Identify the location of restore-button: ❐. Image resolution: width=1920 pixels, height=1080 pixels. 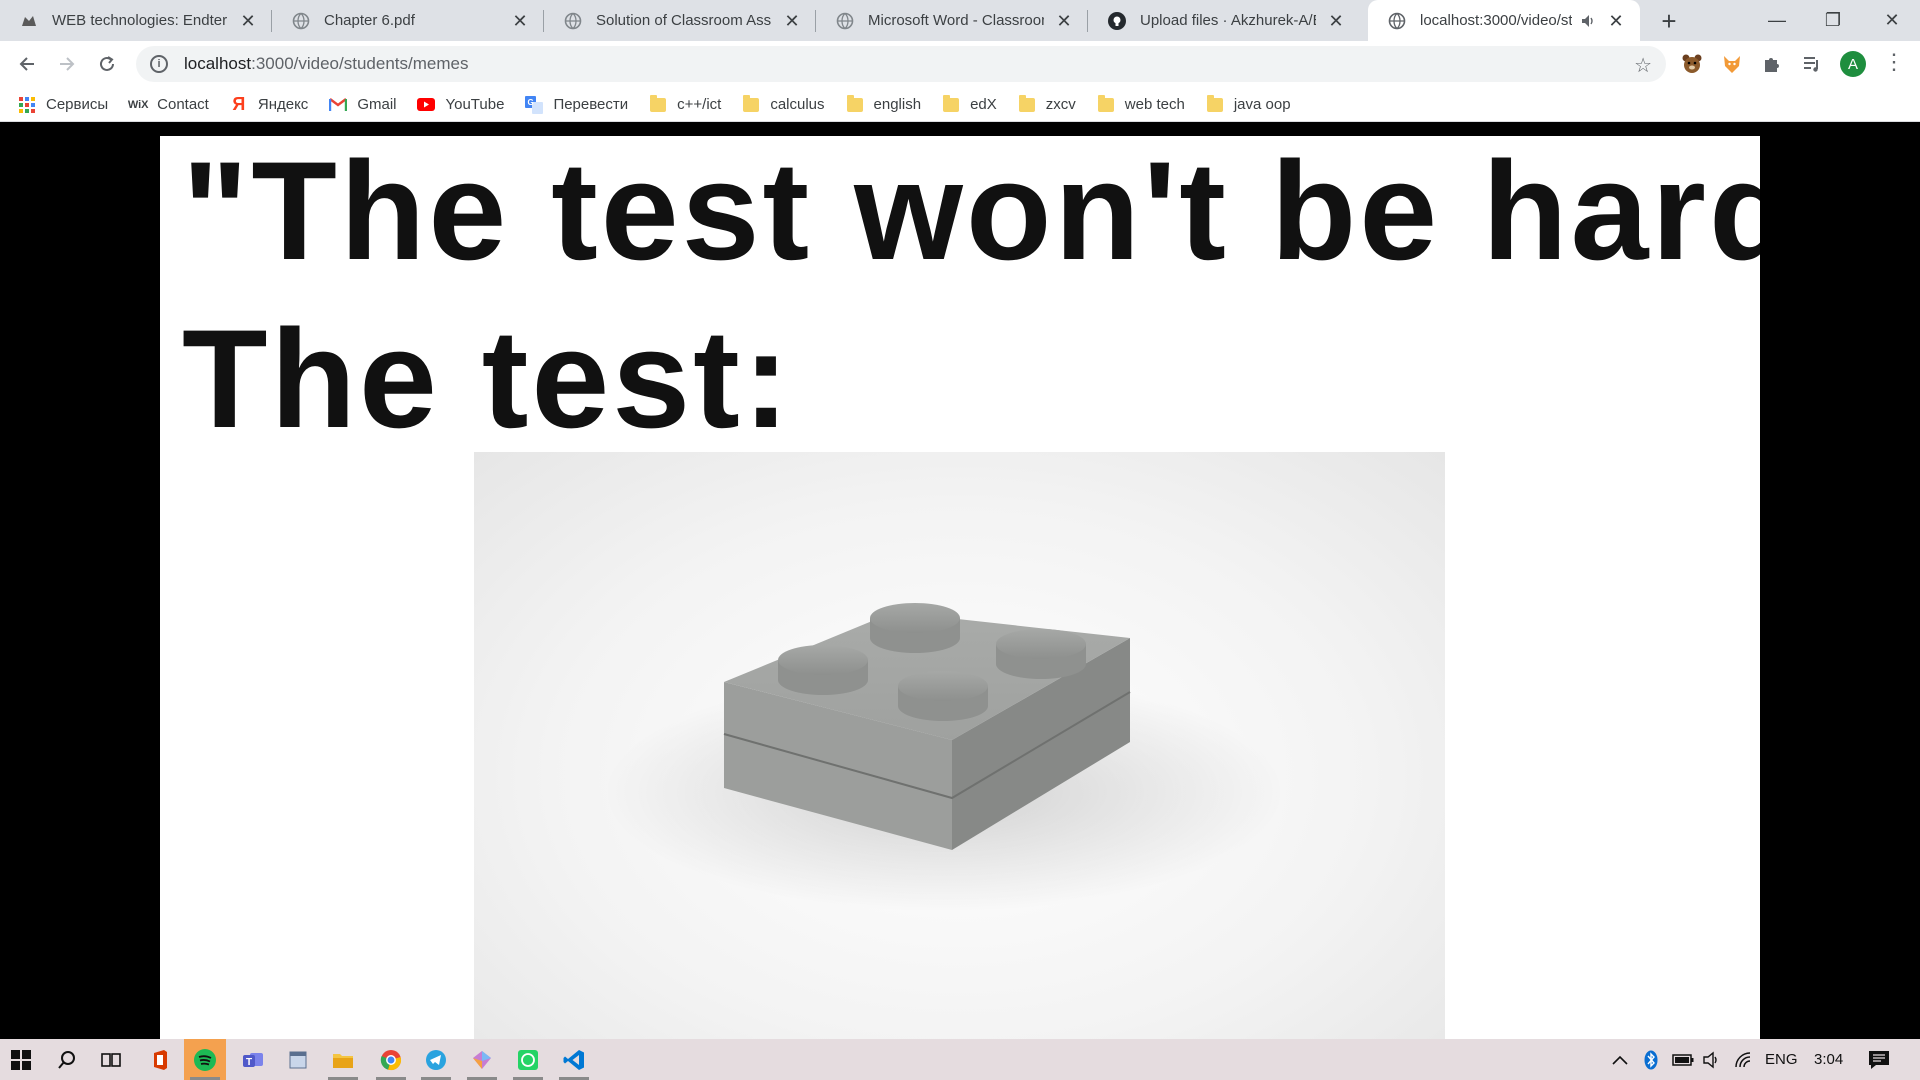
(1833, 20).